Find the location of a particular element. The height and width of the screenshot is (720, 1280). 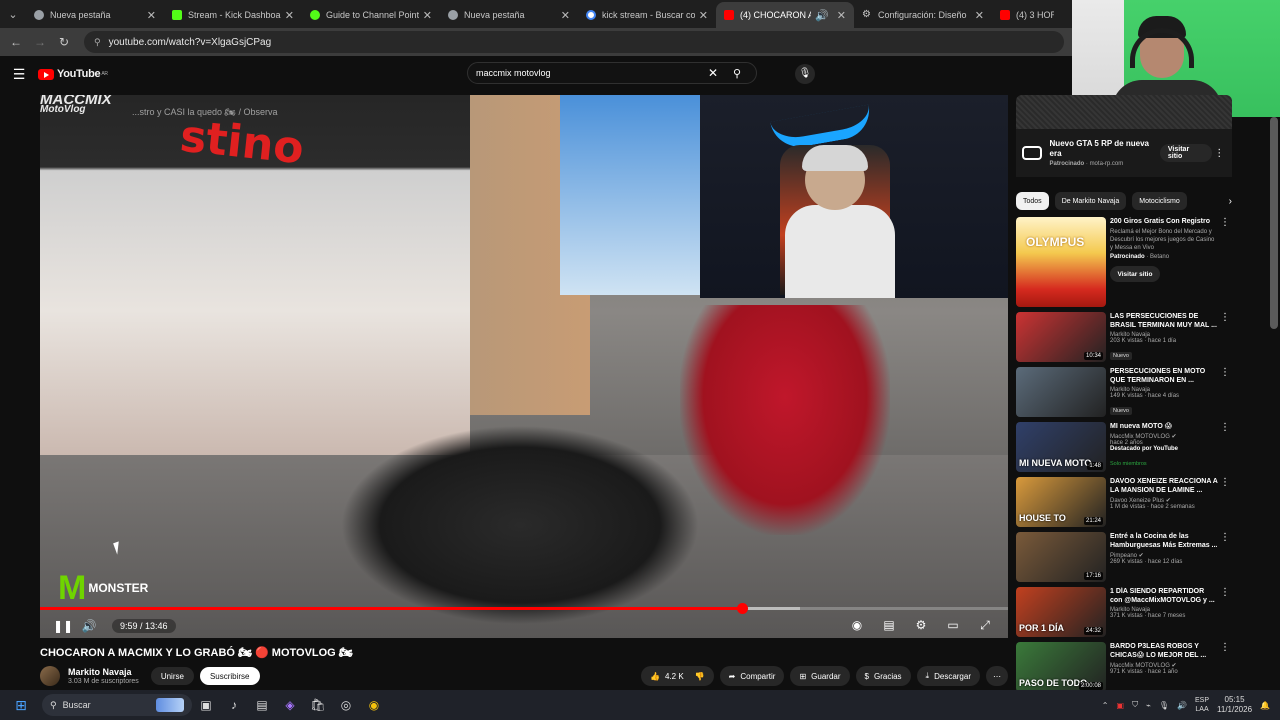

obs-icon: ◎ is located at coordinates (346, 705).